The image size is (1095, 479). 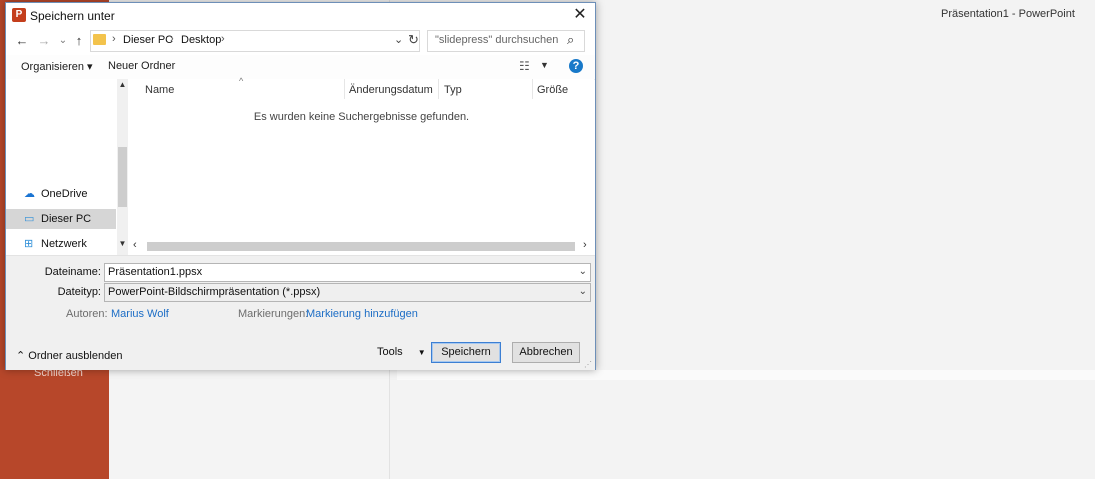 What do you see at coordinates (159, 90) in the screenshot?
I see `column-header-name: Name` at bounding box center [159, 90].